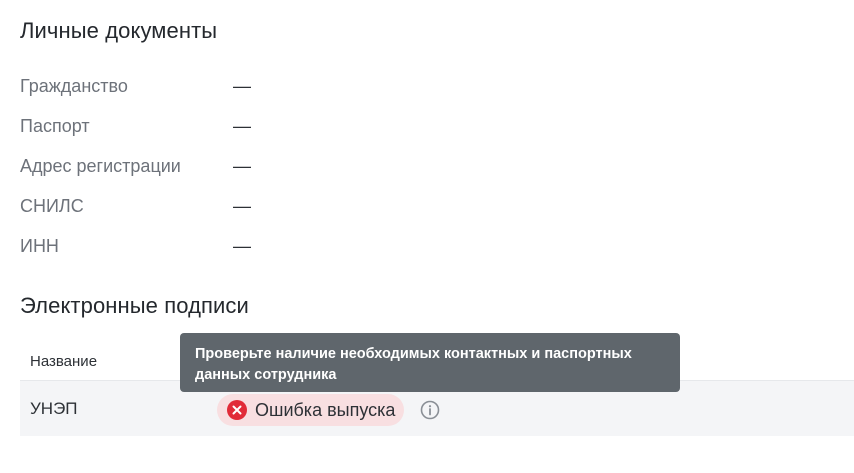 The height and width of the screenshot is (473, 854). What do you see at coordinates (135, 206) in the screenshot?
I see `field-snils: СНИЛС —` at bounding box center [135, 206].